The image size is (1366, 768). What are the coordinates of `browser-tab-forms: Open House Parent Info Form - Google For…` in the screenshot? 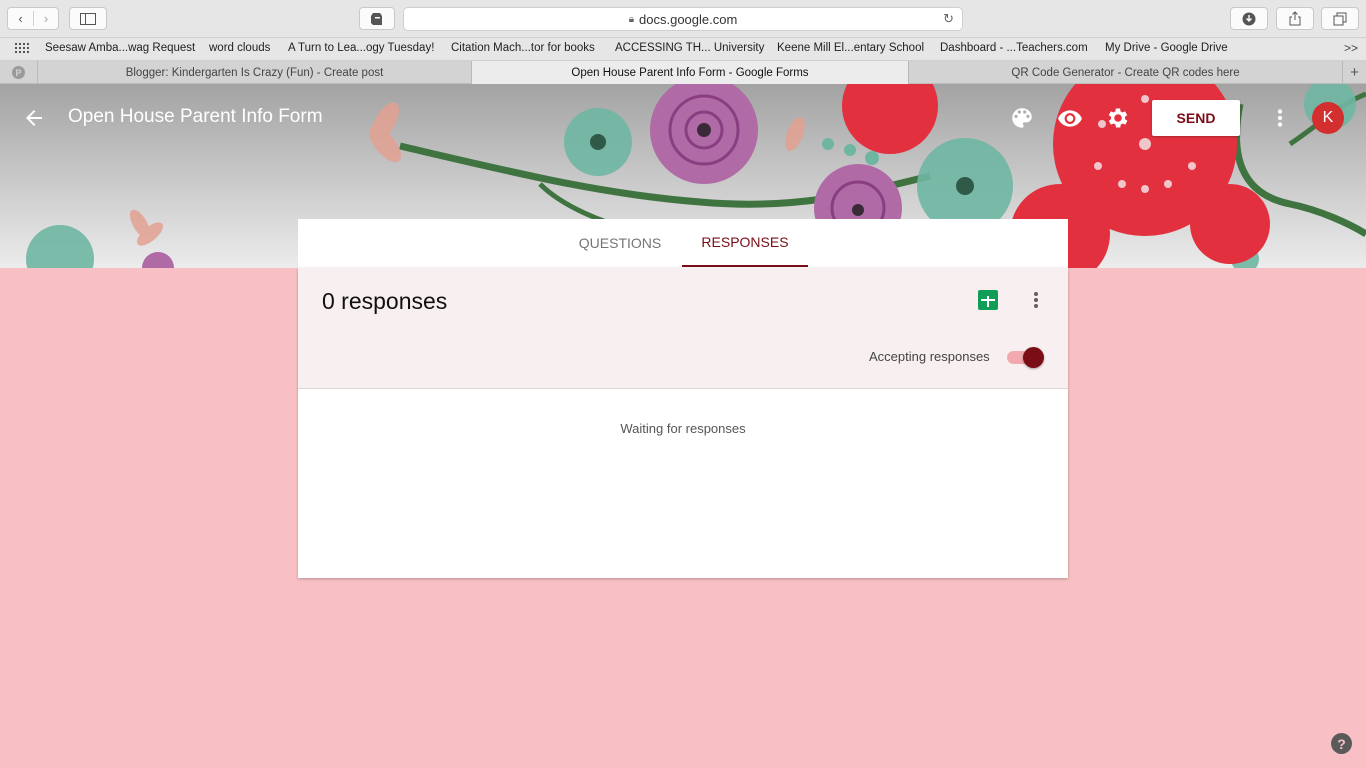 It's located at (689, 72).